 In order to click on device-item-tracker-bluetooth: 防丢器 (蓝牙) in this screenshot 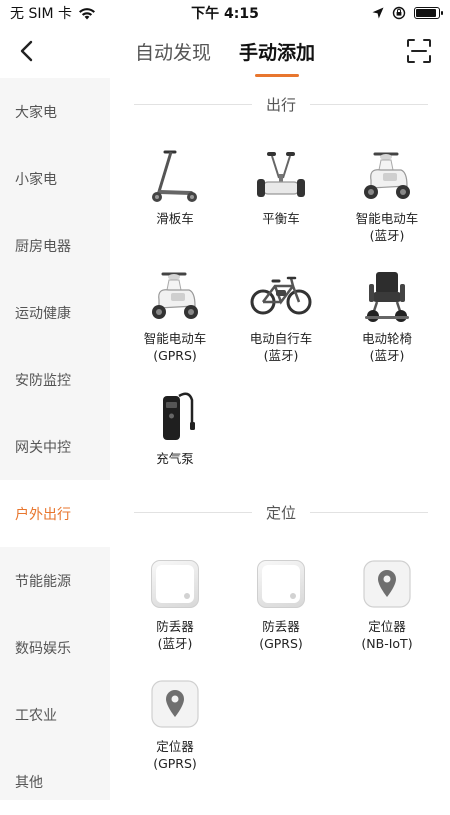, I will do `click(175, 596)`.